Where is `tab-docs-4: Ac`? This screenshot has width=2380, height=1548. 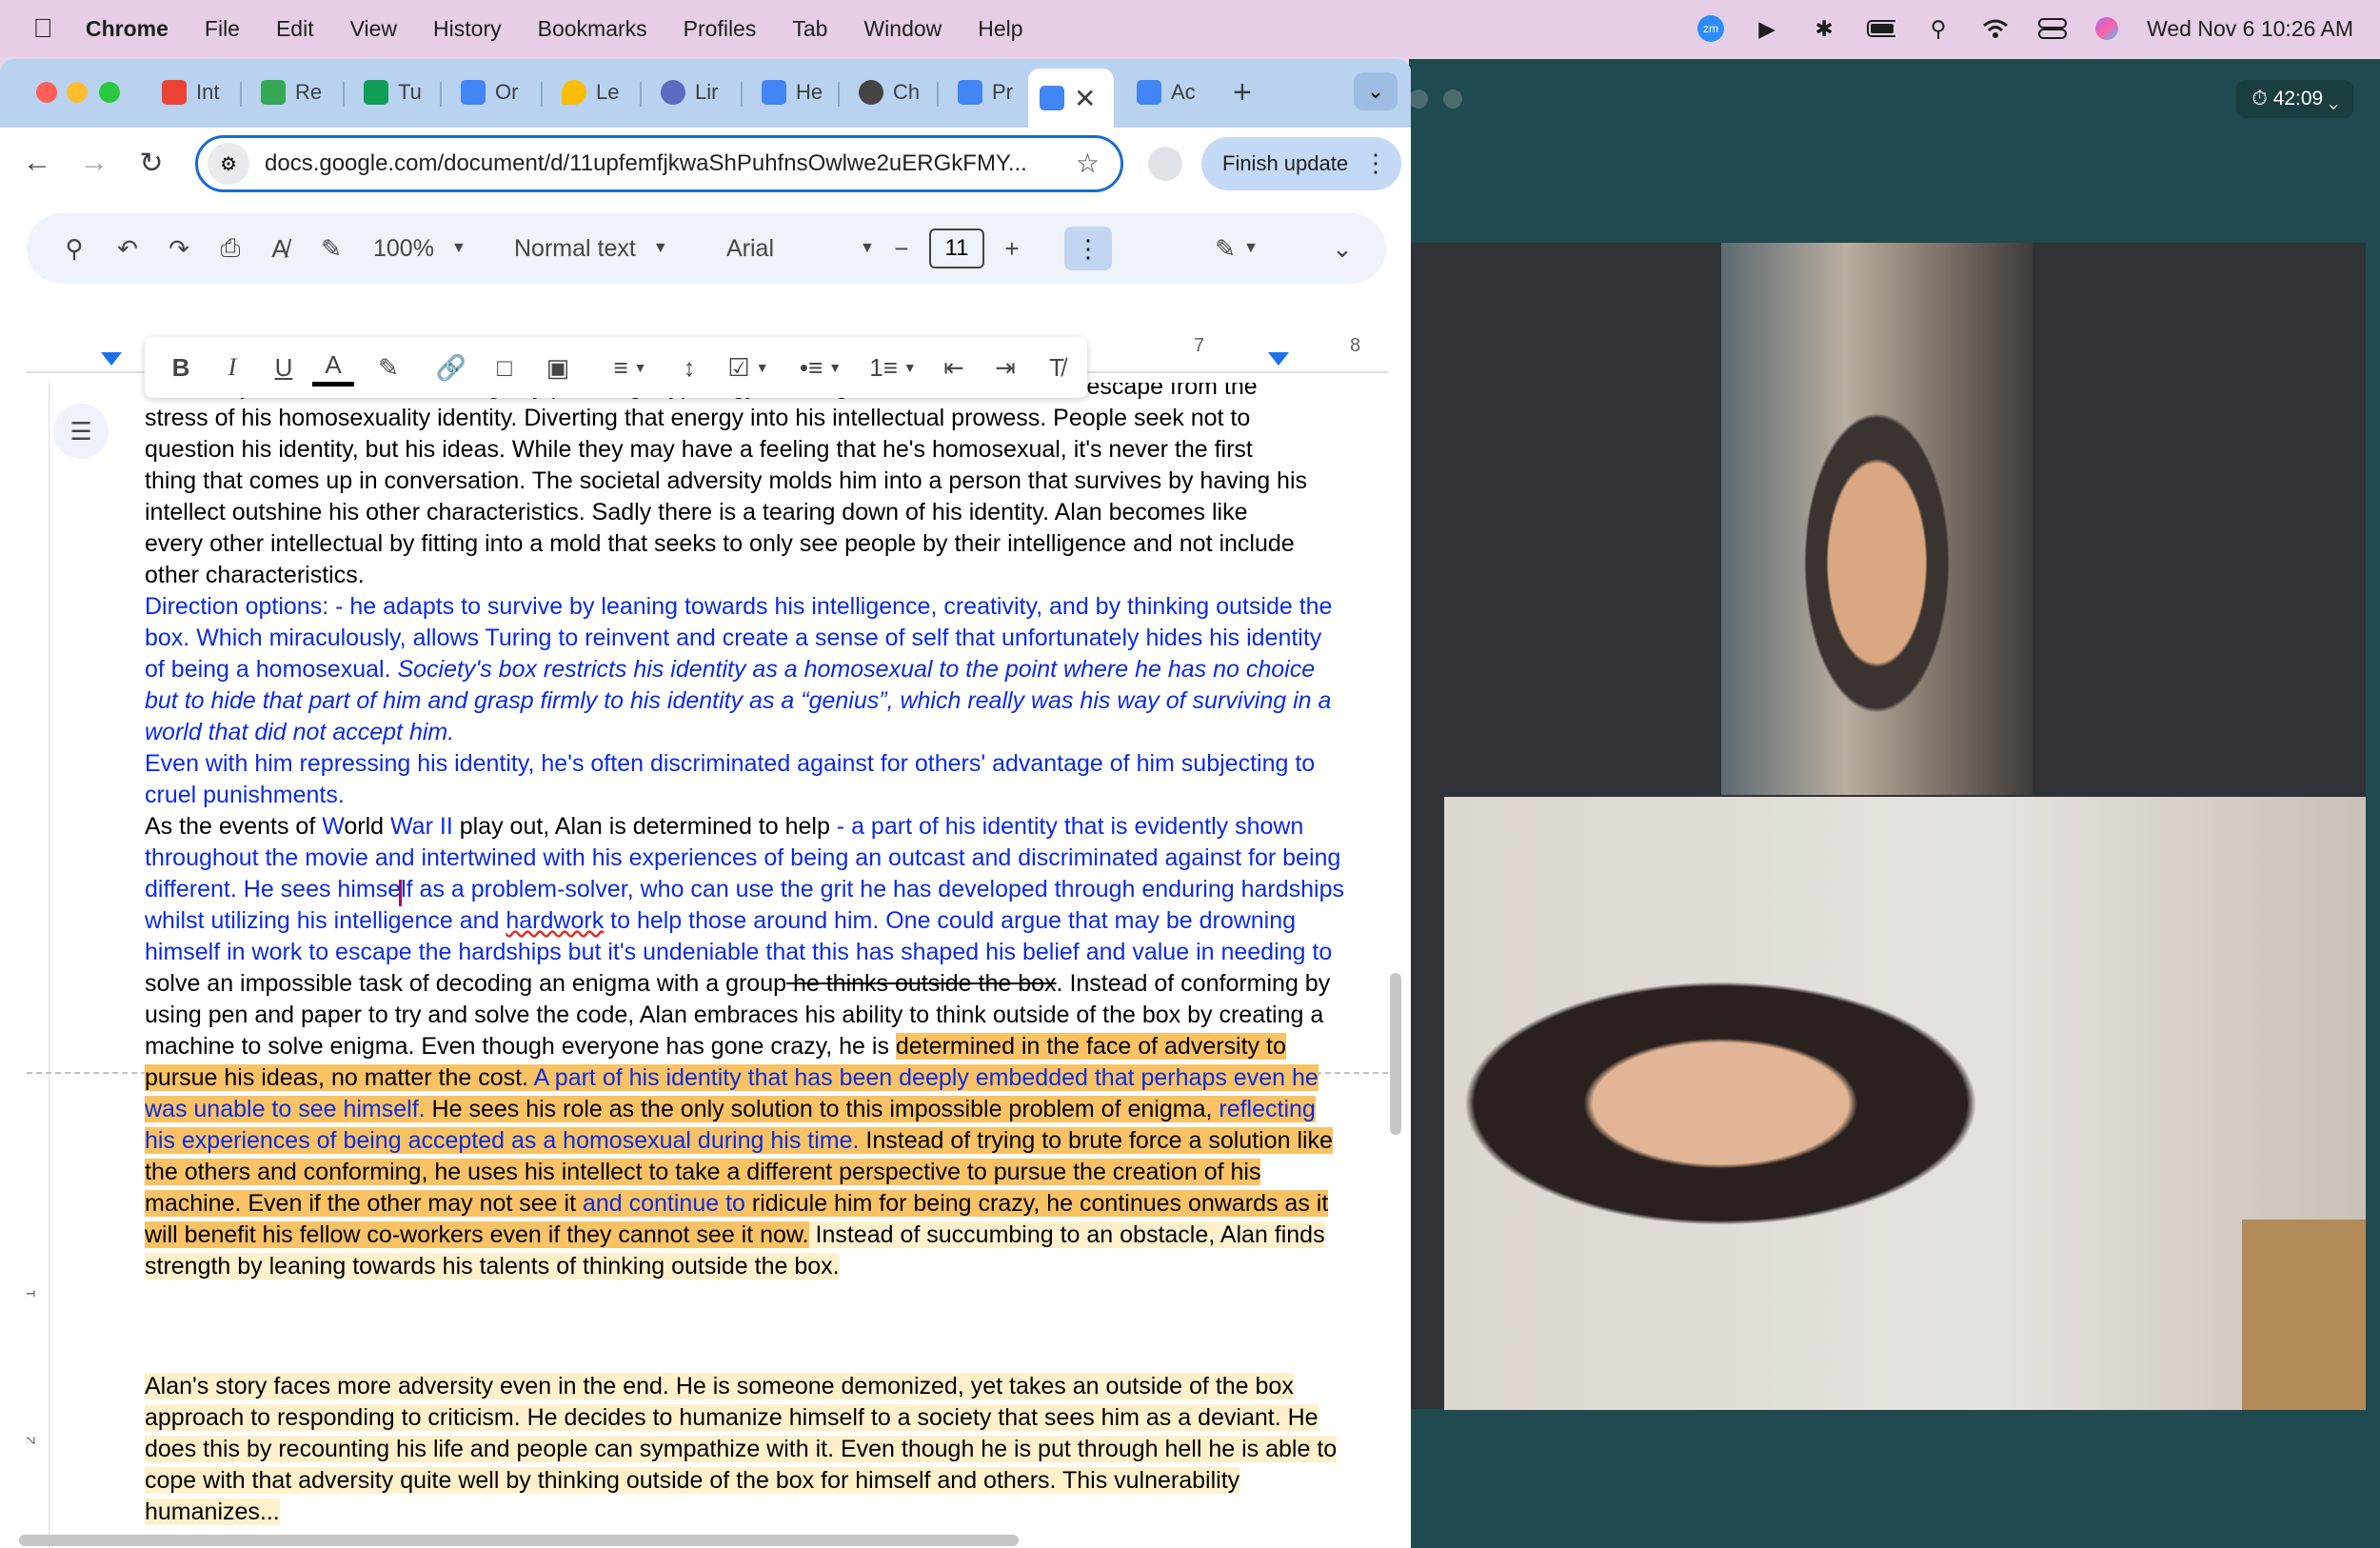
tab-docs-4: Ac is located at coordinates (1166, 92).